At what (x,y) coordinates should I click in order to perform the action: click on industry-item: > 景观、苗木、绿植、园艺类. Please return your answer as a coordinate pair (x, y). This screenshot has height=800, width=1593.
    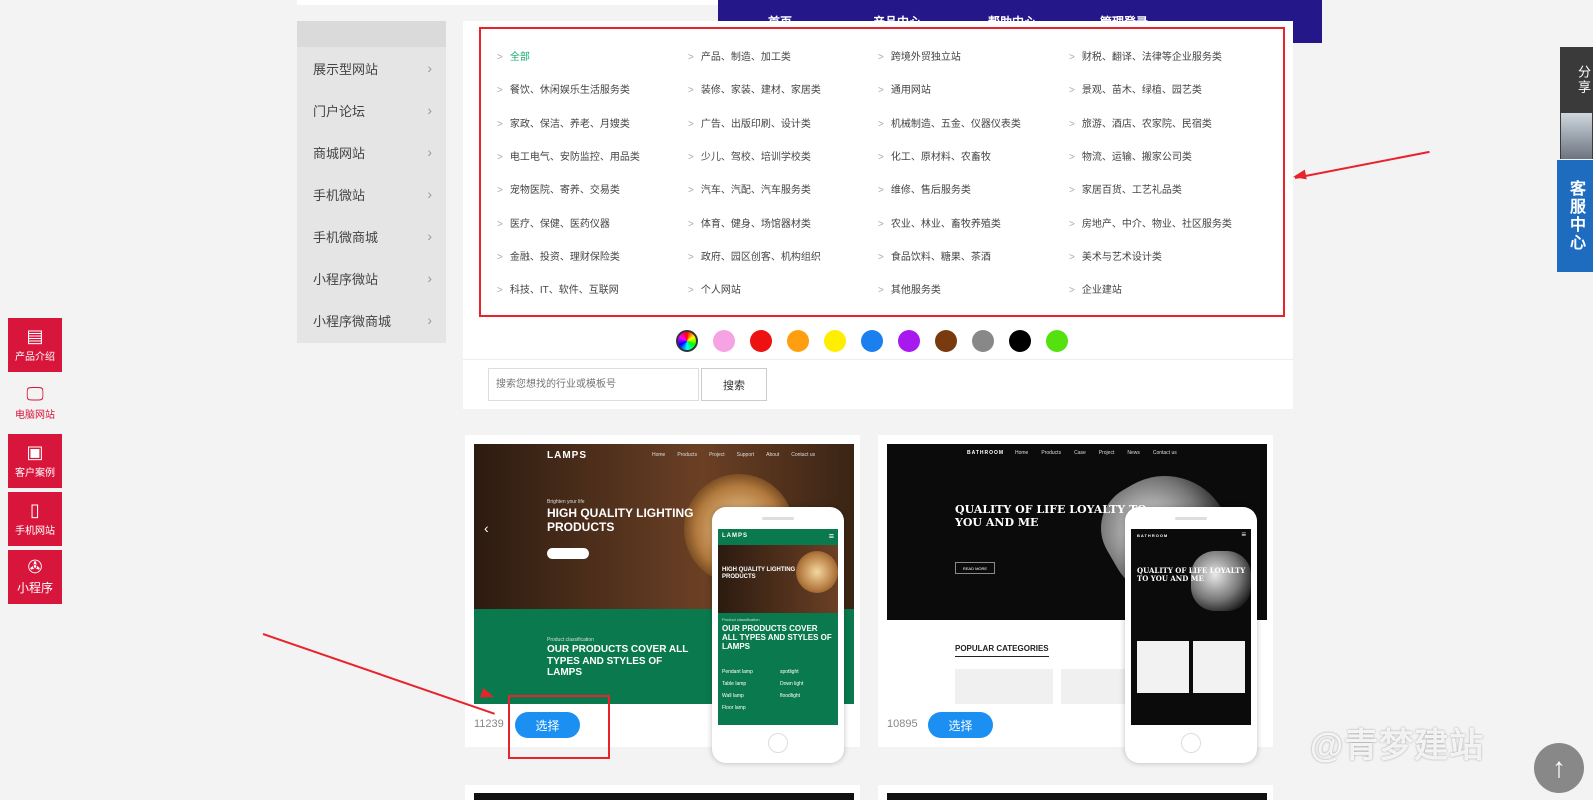
    Looking at the image, I should click on (1135, 88).